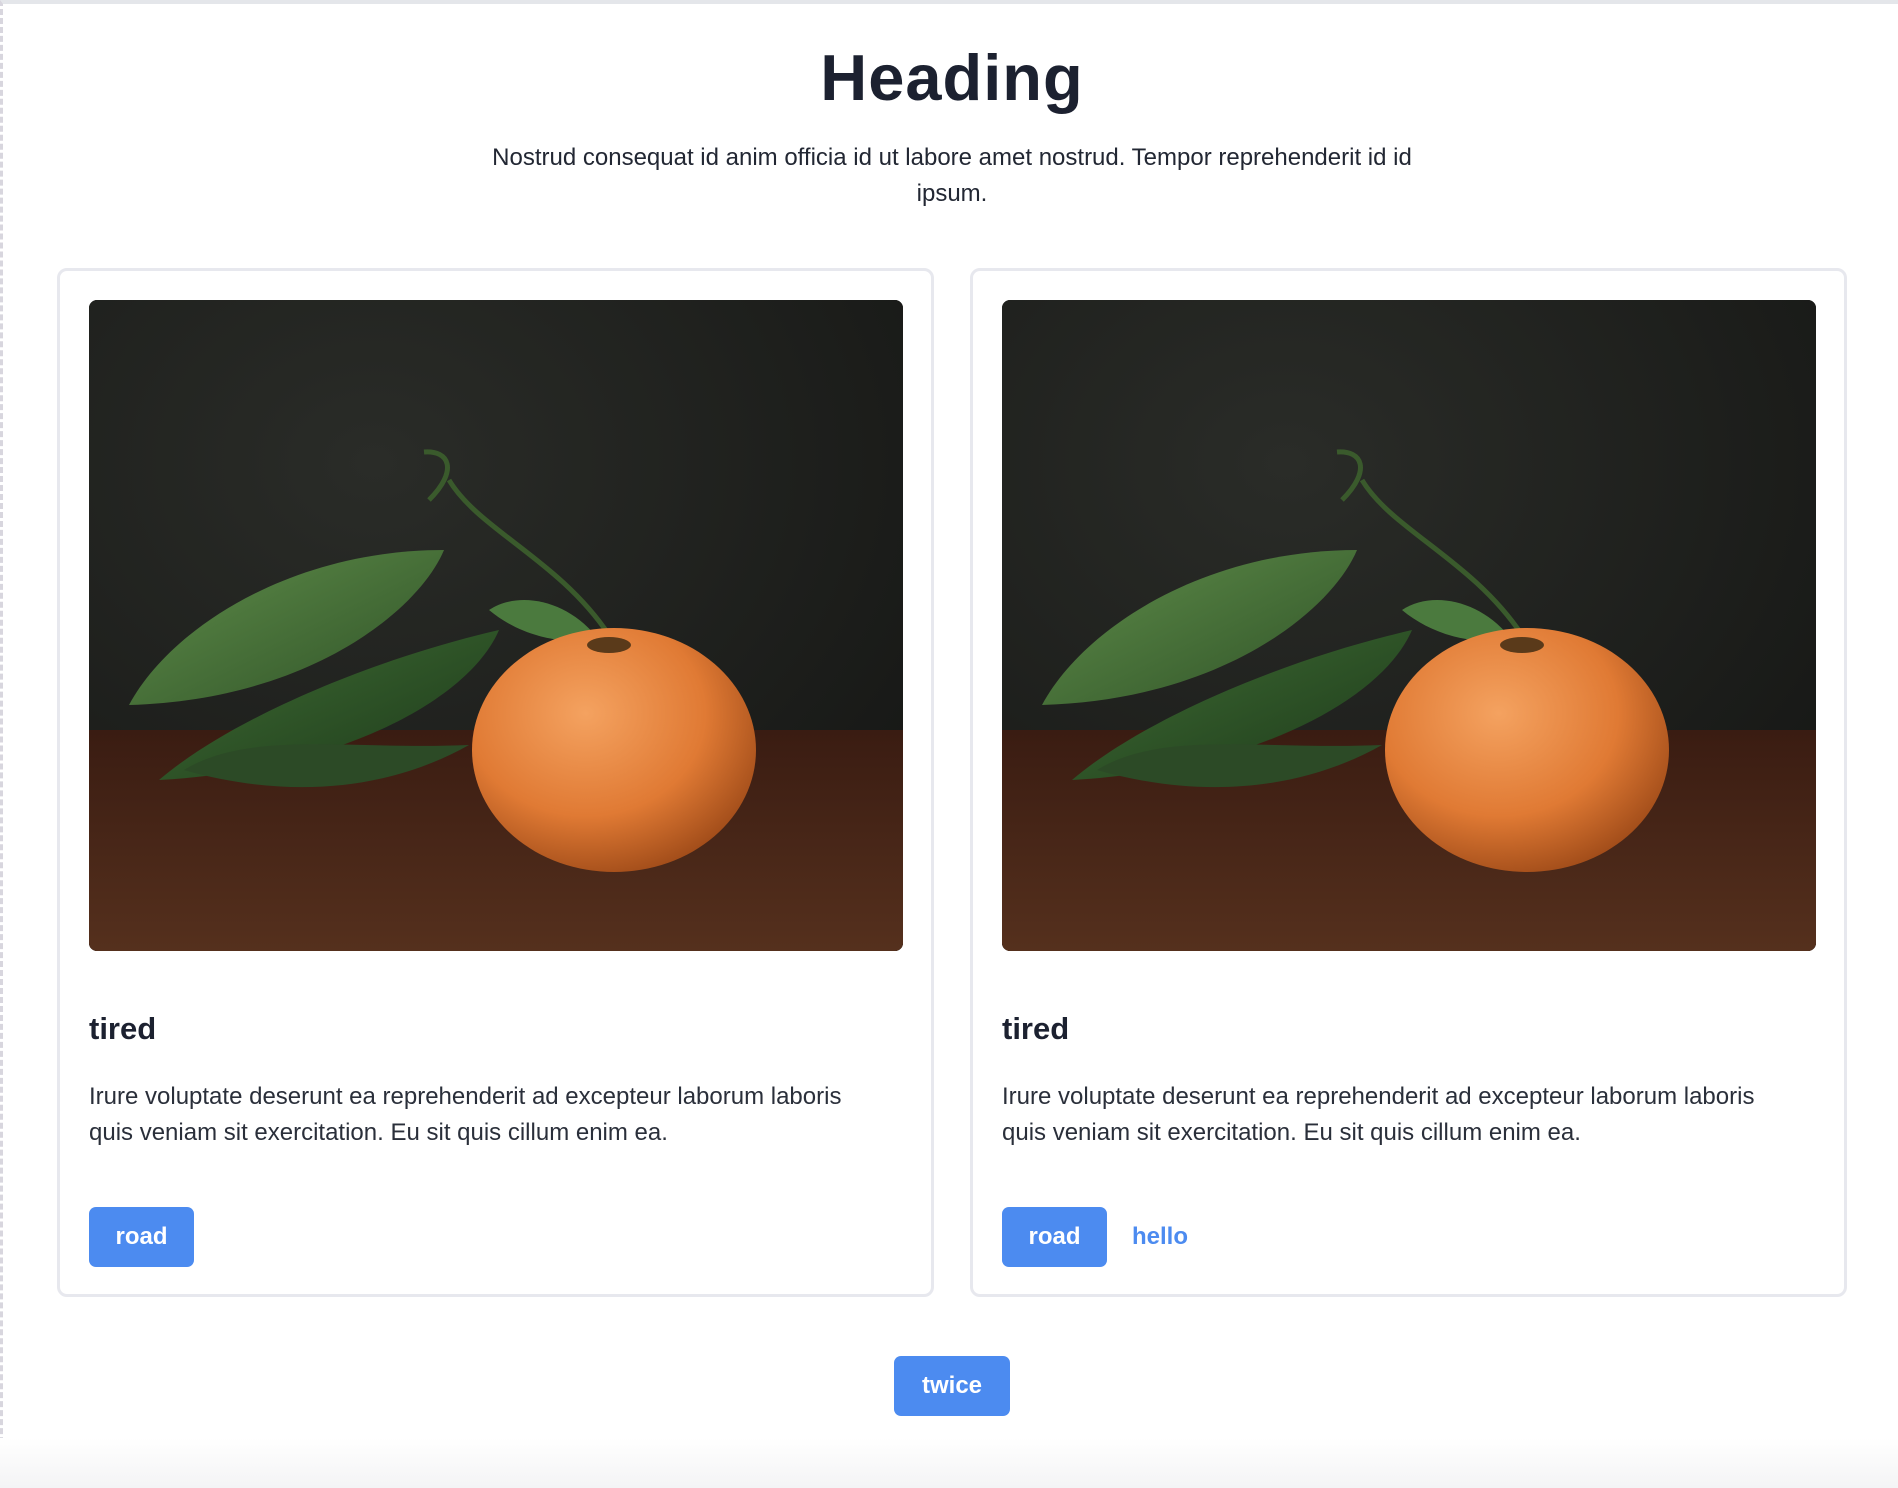 The image size is (1898, 1488). Describe the element at coordinates (952, 77) in the screenshot. I see `page-title: Heading` at that location.